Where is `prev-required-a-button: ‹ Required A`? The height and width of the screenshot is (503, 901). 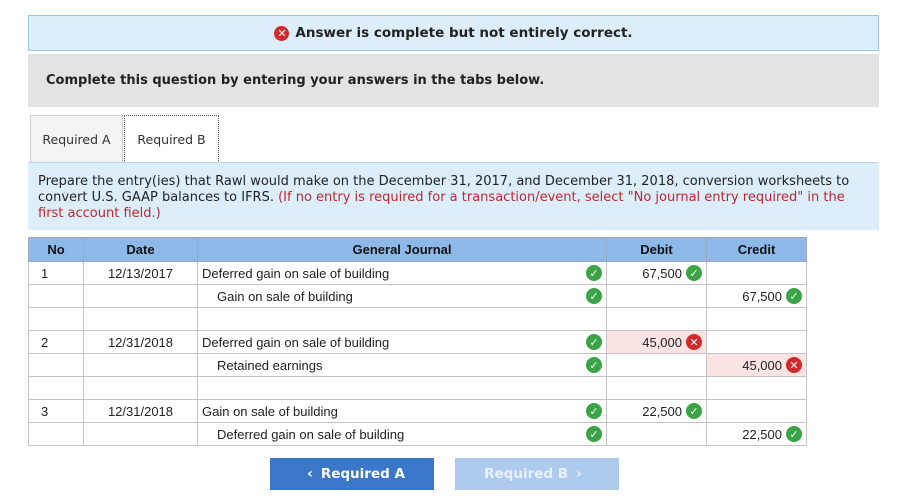
prev-required-a-button: ‹ Required A is located at coordinates (352, 474).